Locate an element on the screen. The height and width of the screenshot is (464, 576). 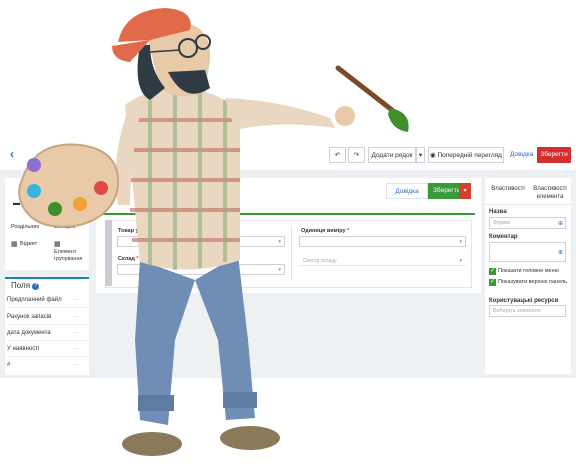
undo-button: ↶ is located at coordinates (337, 155).